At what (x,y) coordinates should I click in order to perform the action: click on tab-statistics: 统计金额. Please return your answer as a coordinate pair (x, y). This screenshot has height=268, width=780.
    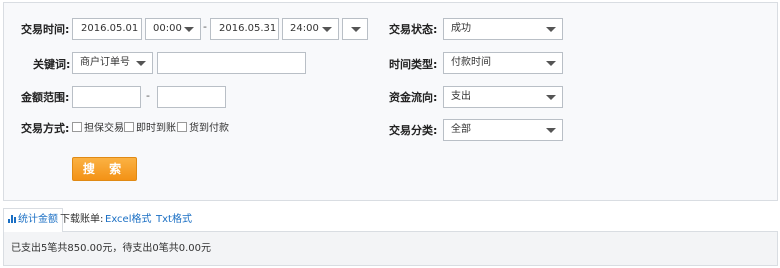
    Looking at the image, I should click on (33, 220).